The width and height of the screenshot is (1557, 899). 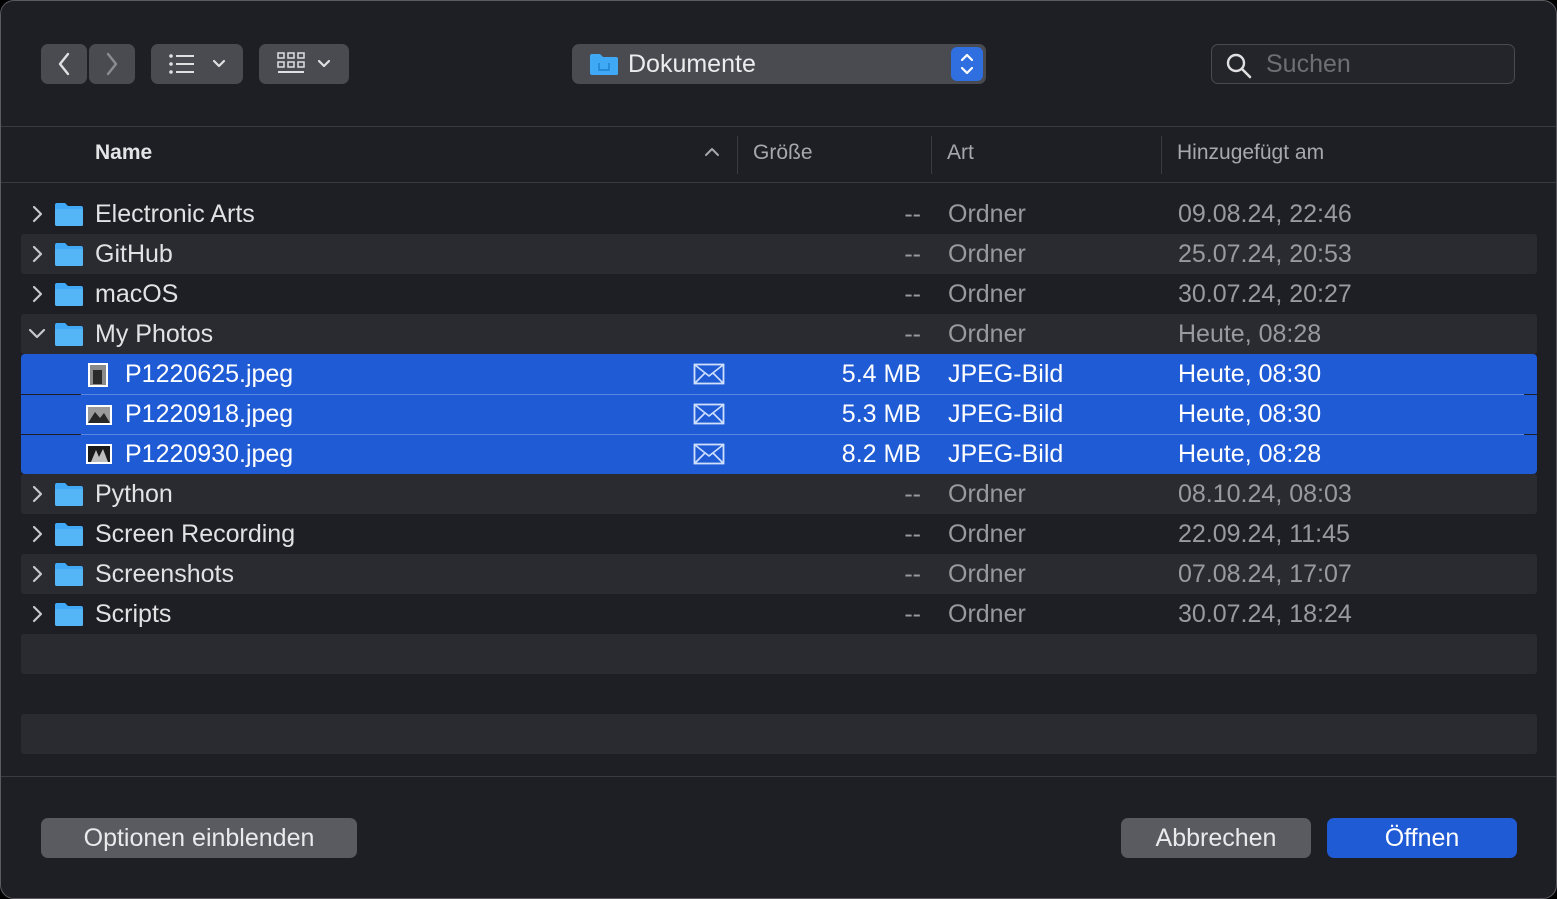 I want to click on forward-button, so click(x=112, y=64).